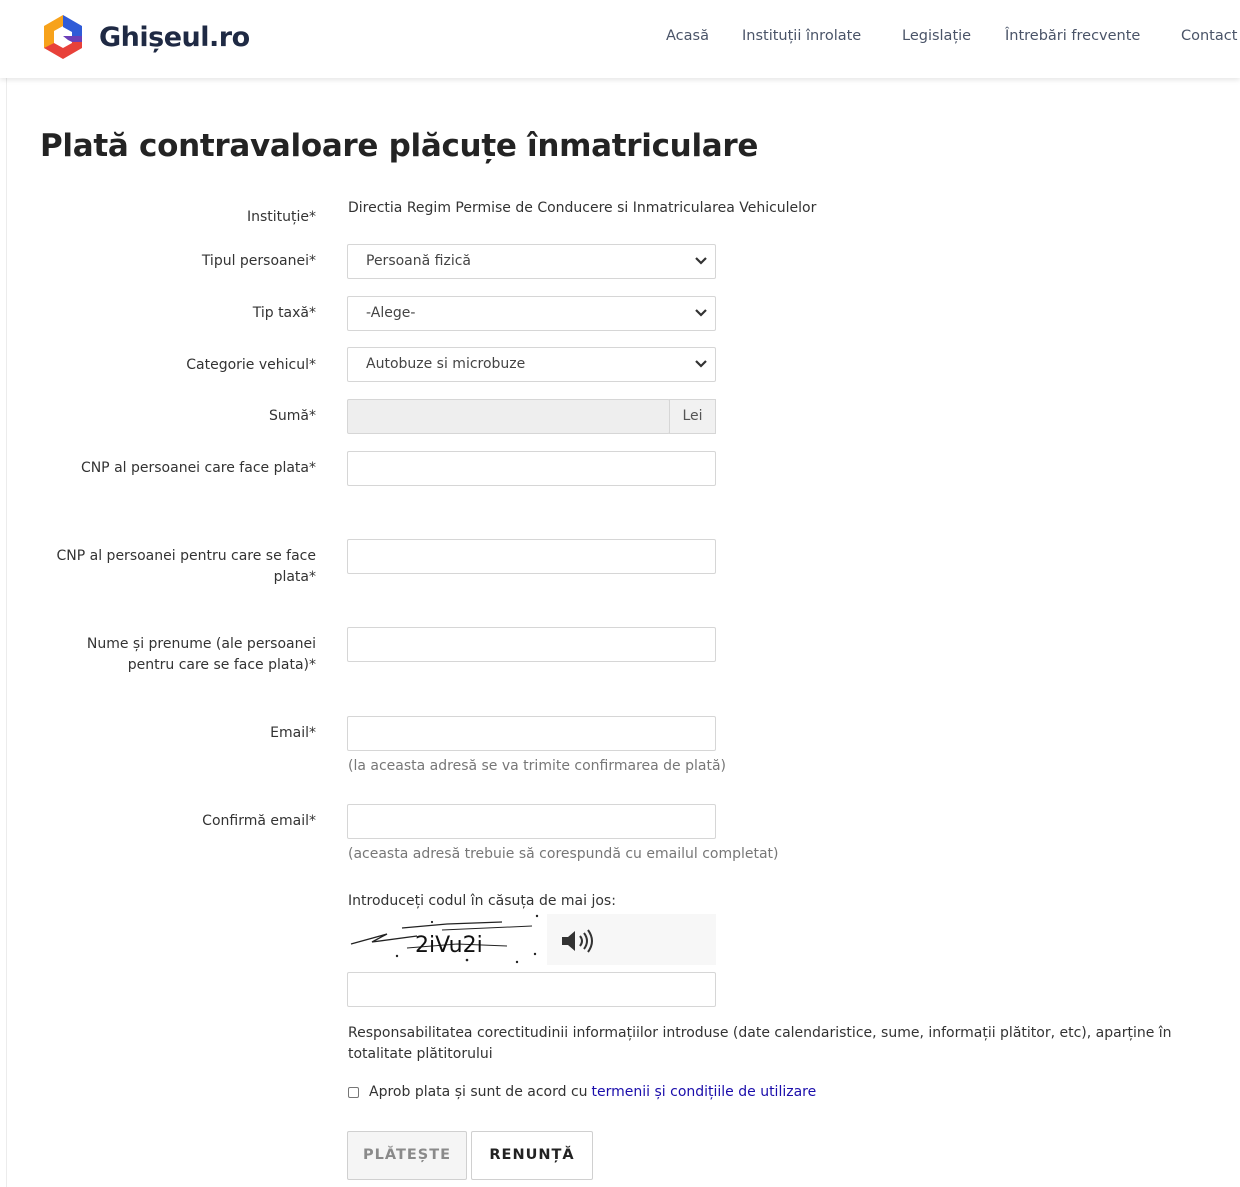 The image size is (1240, 1187). I want to click on beneficiary-name-input, so click(531, 644).